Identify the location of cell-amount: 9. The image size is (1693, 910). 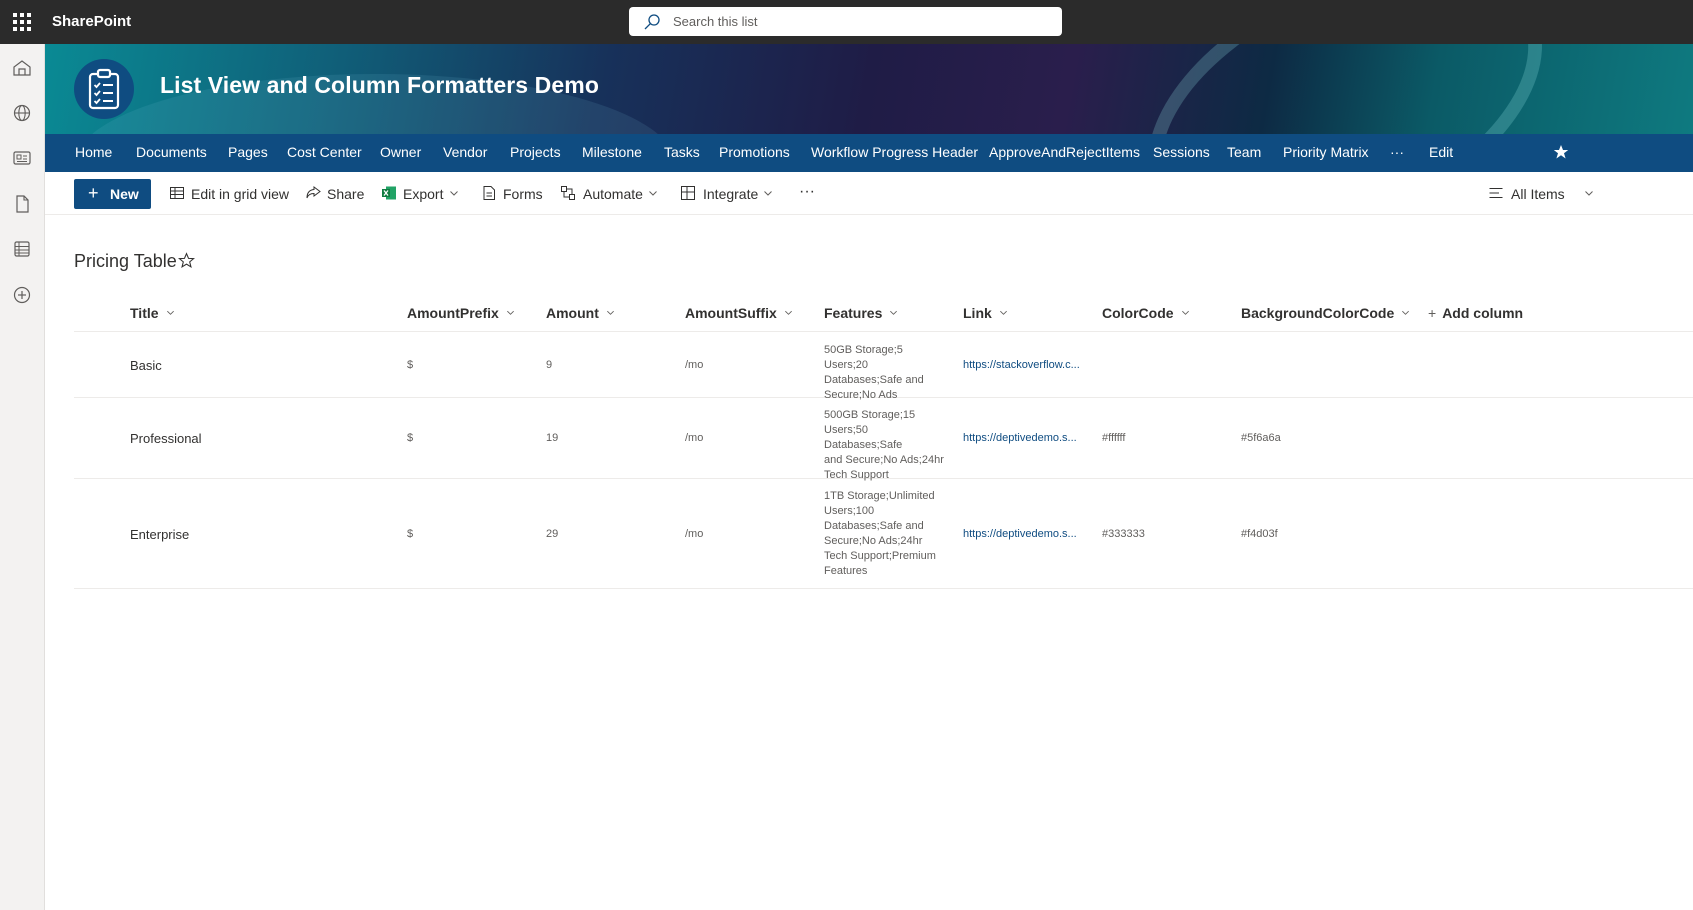
(549, 365).